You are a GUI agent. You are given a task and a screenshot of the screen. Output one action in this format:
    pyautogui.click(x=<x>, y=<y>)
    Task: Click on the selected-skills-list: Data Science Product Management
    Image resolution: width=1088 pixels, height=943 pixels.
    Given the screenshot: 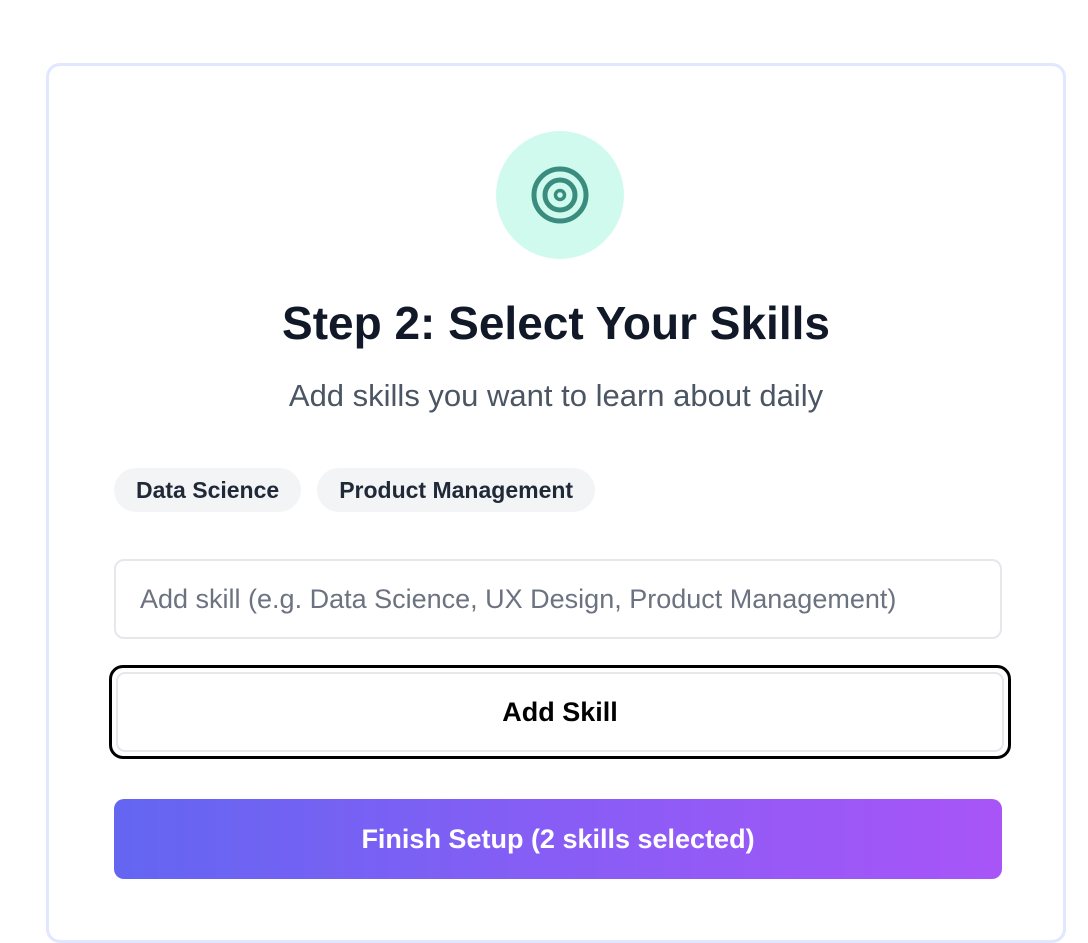 What is the action you would take?
    pyautogui.click(x=355, y=490)
    